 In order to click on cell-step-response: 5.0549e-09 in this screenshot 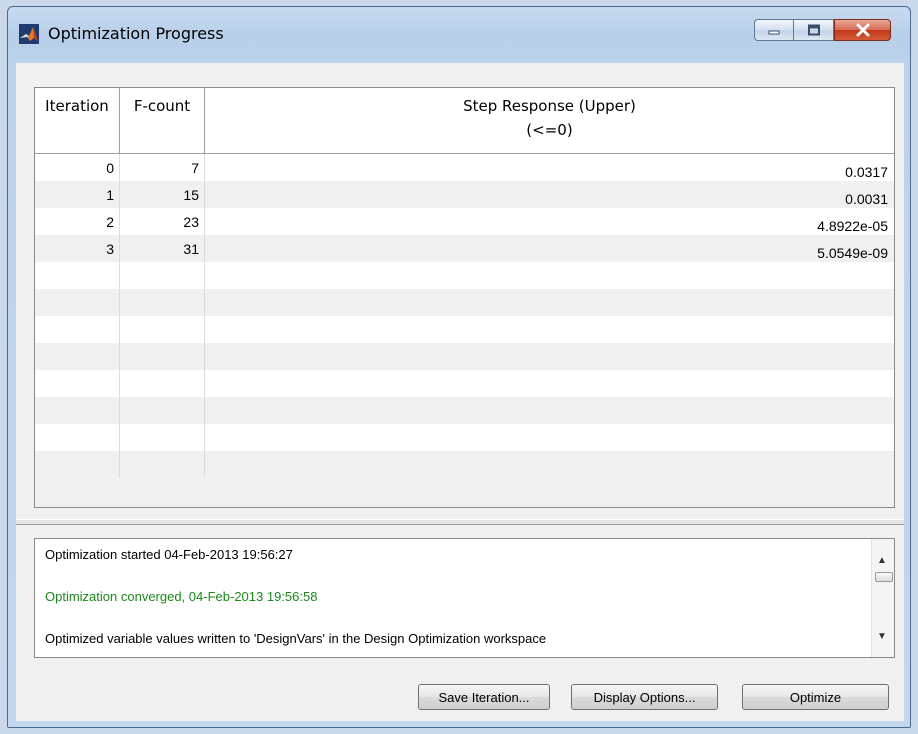, I will do `click(852, 253)`.